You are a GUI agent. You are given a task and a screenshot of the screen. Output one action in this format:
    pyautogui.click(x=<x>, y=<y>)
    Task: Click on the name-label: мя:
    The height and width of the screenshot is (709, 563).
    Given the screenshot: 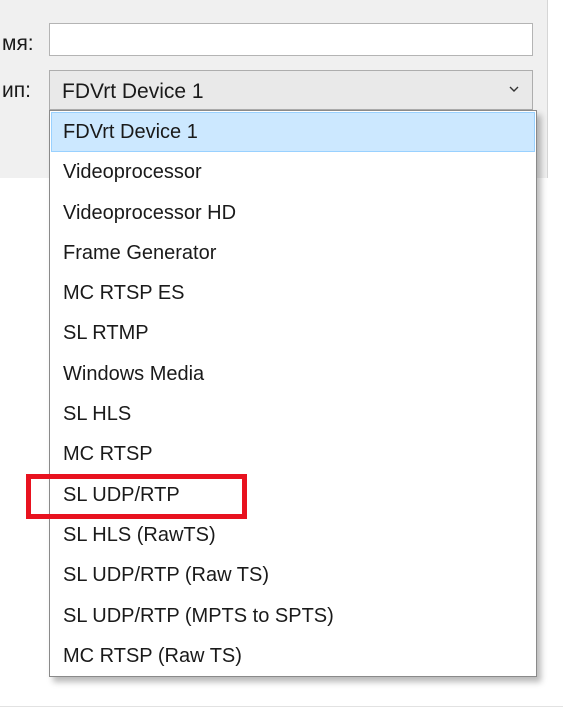 What is the action you would take?
    pyautogui.click(x=18, y=43)
    